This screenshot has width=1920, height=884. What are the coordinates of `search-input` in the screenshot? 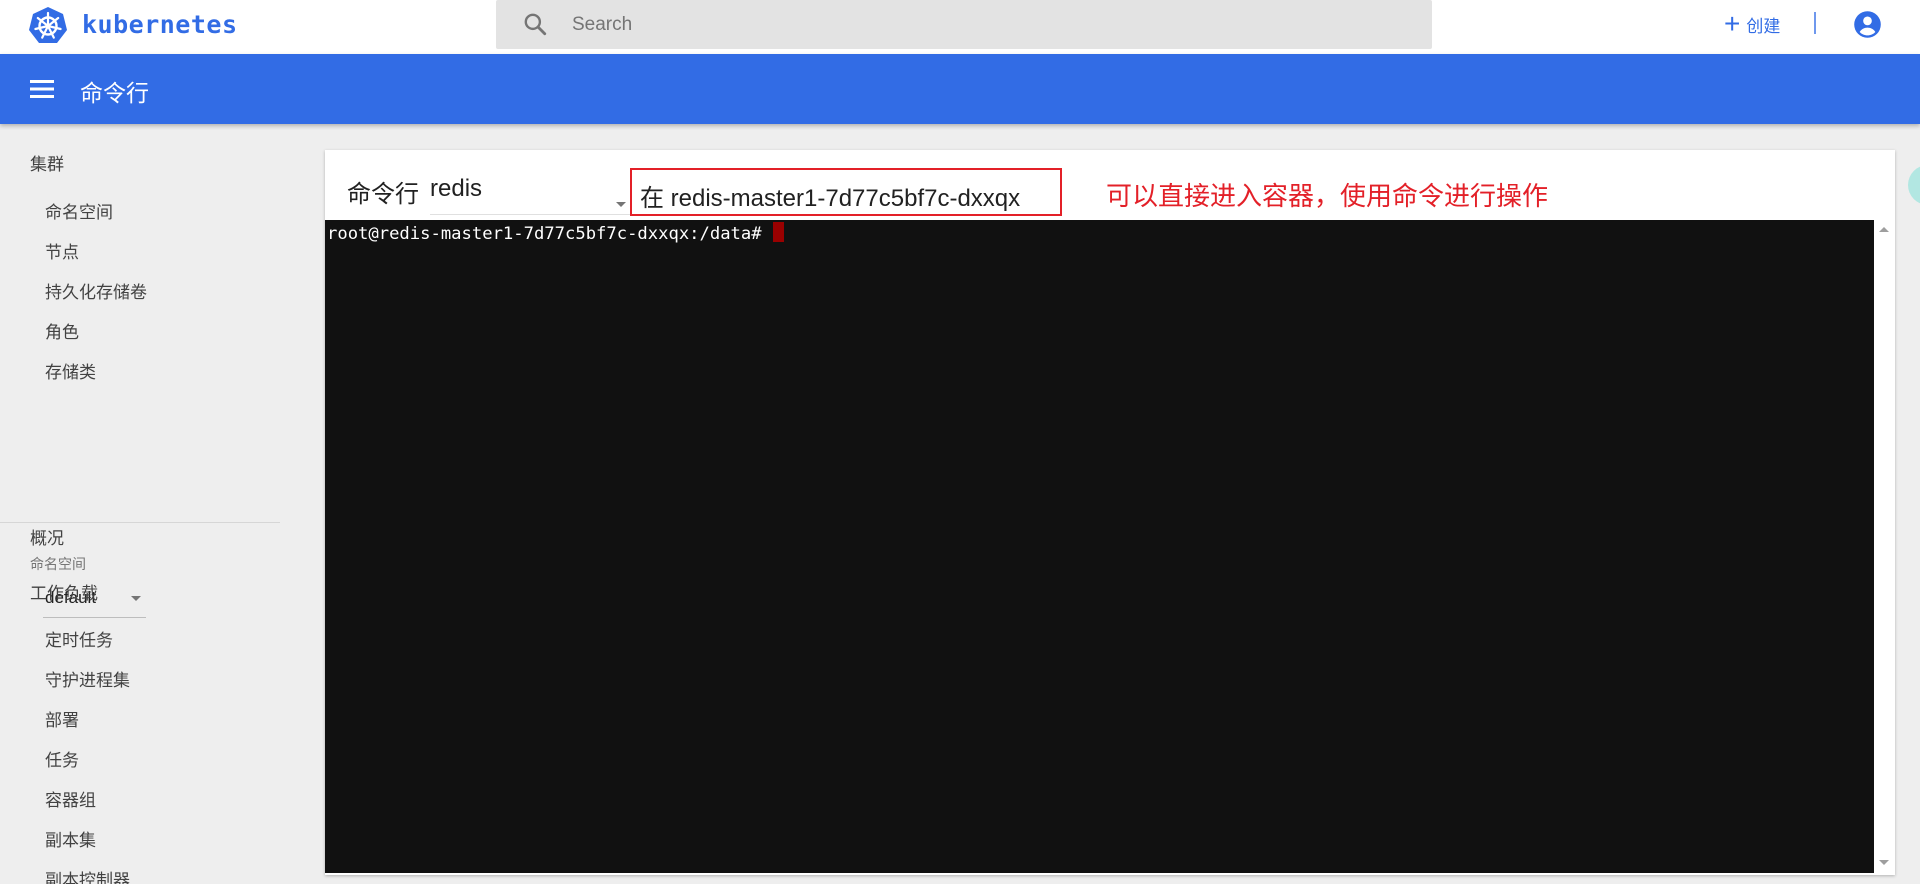 It's located at (992, 24).